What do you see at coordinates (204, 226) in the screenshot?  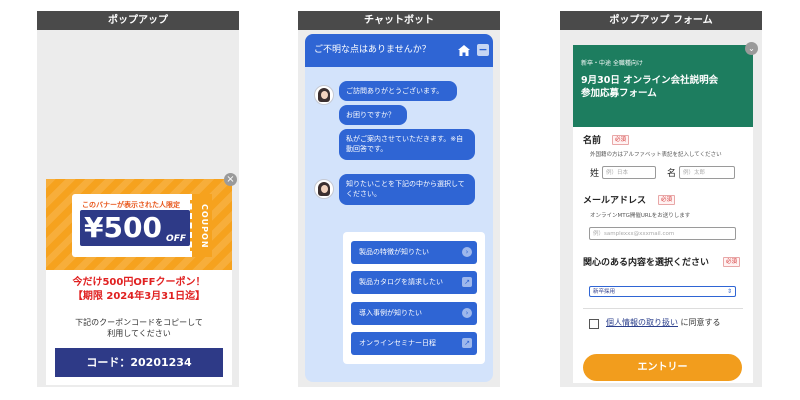 I see `coupon-tag-text: COUPON` at bounding box center [204, 226].